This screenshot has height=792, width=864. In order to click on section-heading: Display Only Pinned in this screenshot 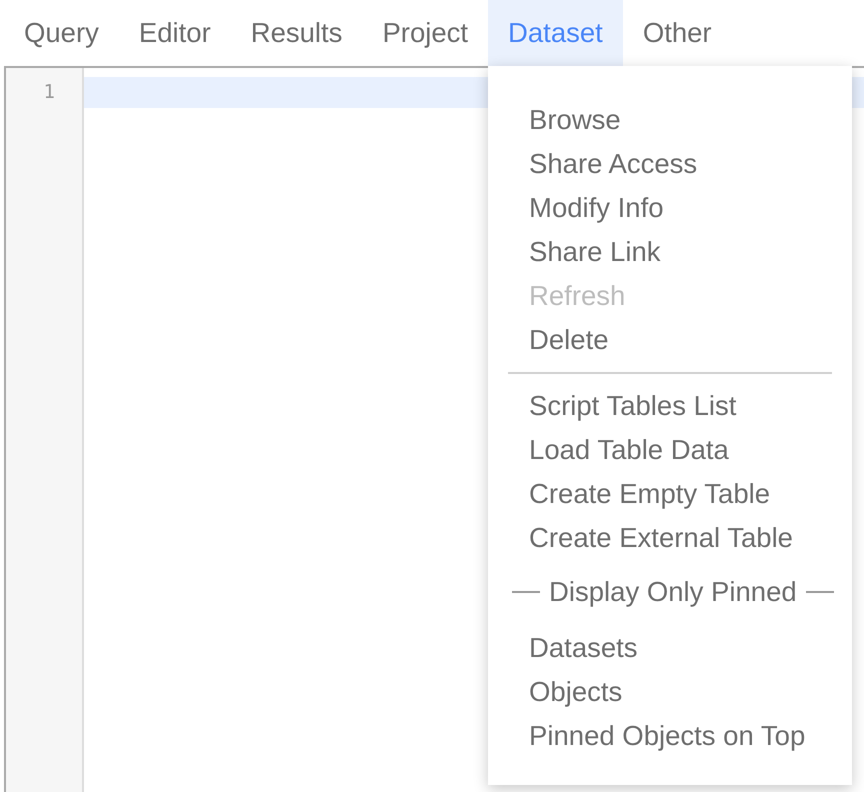, I will do `click(673, 592)`.